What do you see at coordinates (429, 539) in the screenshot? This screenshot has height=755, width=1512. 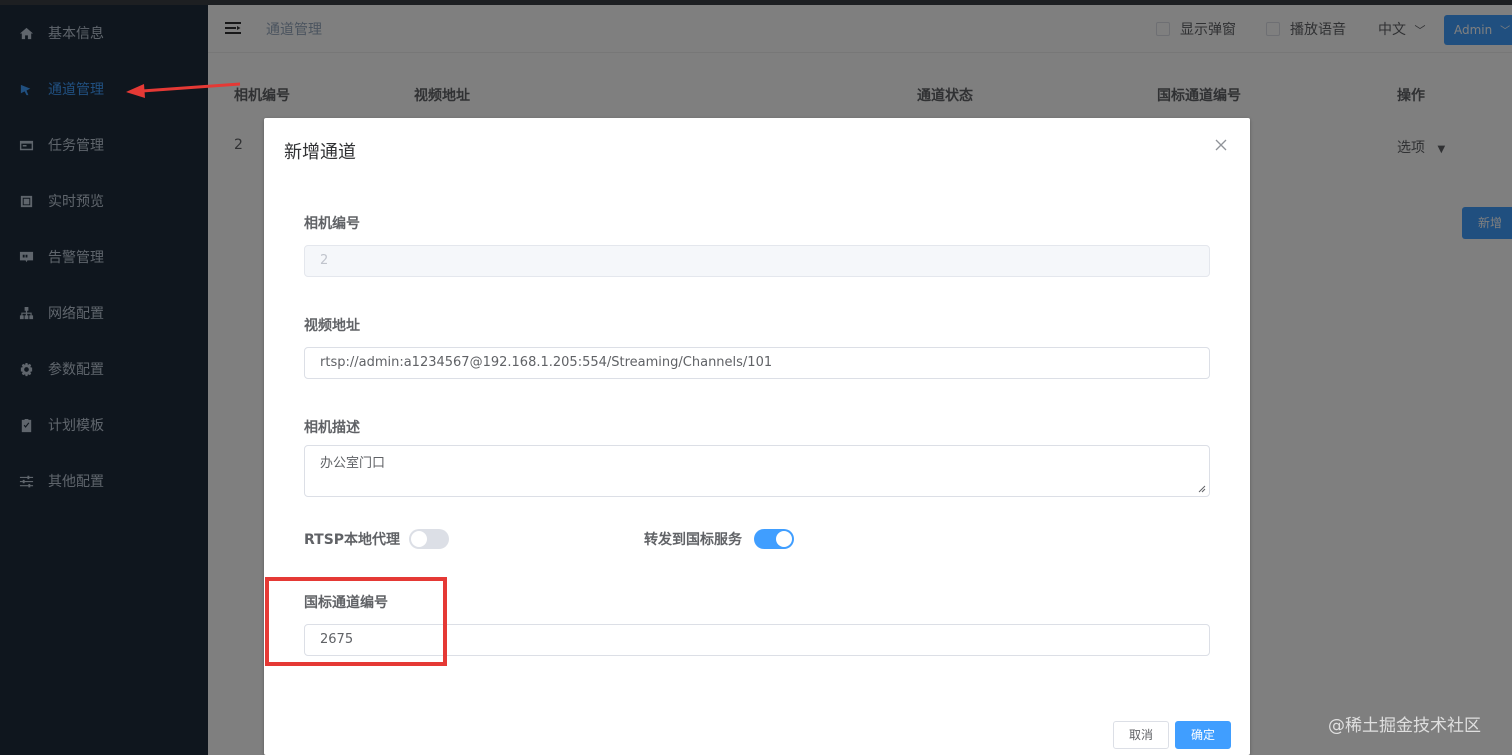 I see `rtsp-proxy-switch` at bounding box center [429, 539].